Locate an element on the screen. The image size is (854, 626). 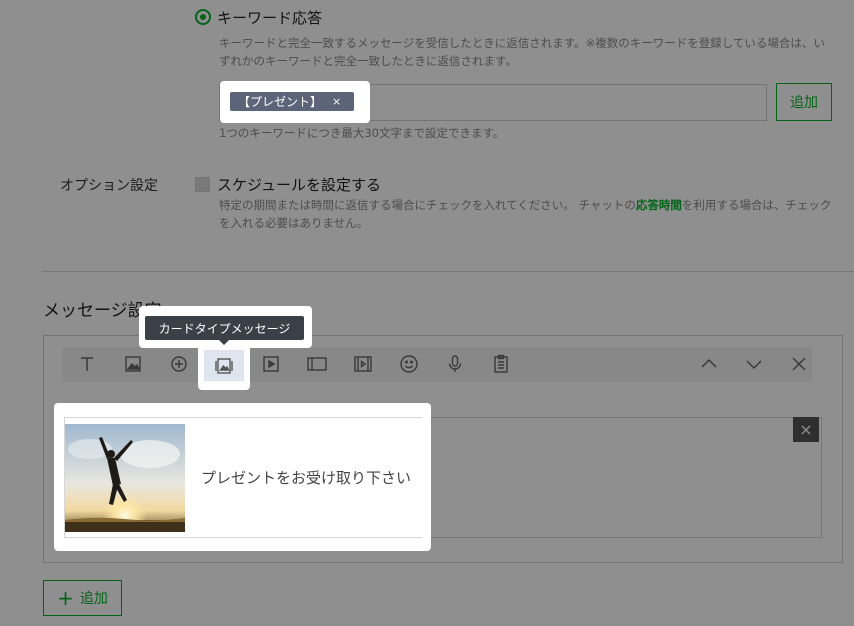
keyword-tag: 【プレゼント】 × is located at coordinates (292, 101).